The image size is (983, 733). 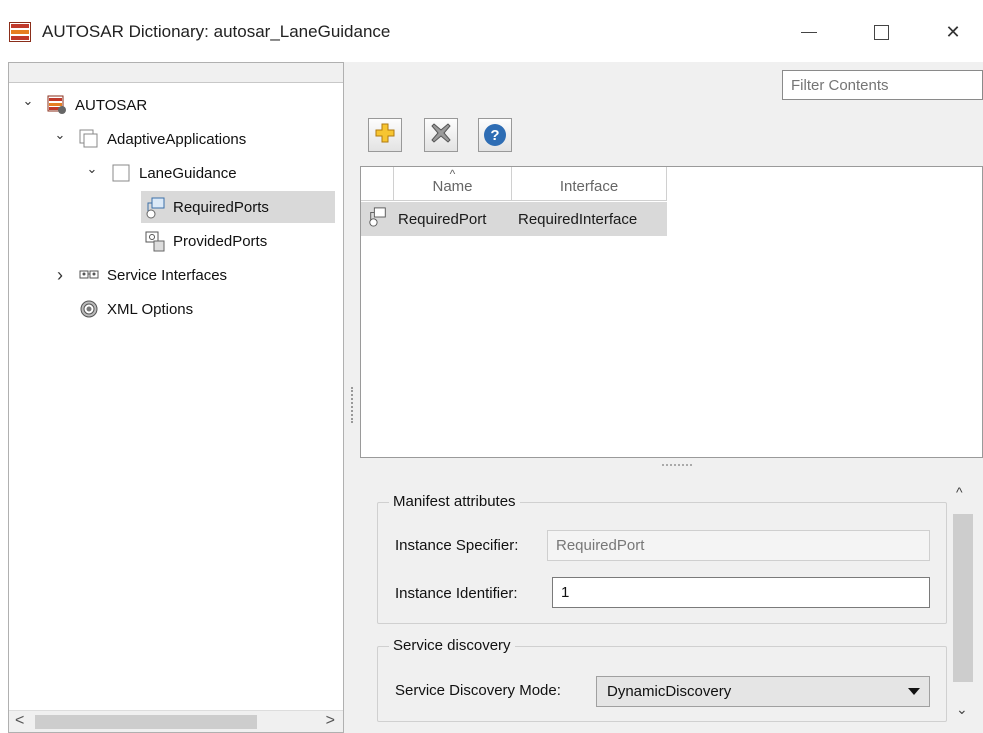 I want to click on delete-icon, so click(x=441, y=135).